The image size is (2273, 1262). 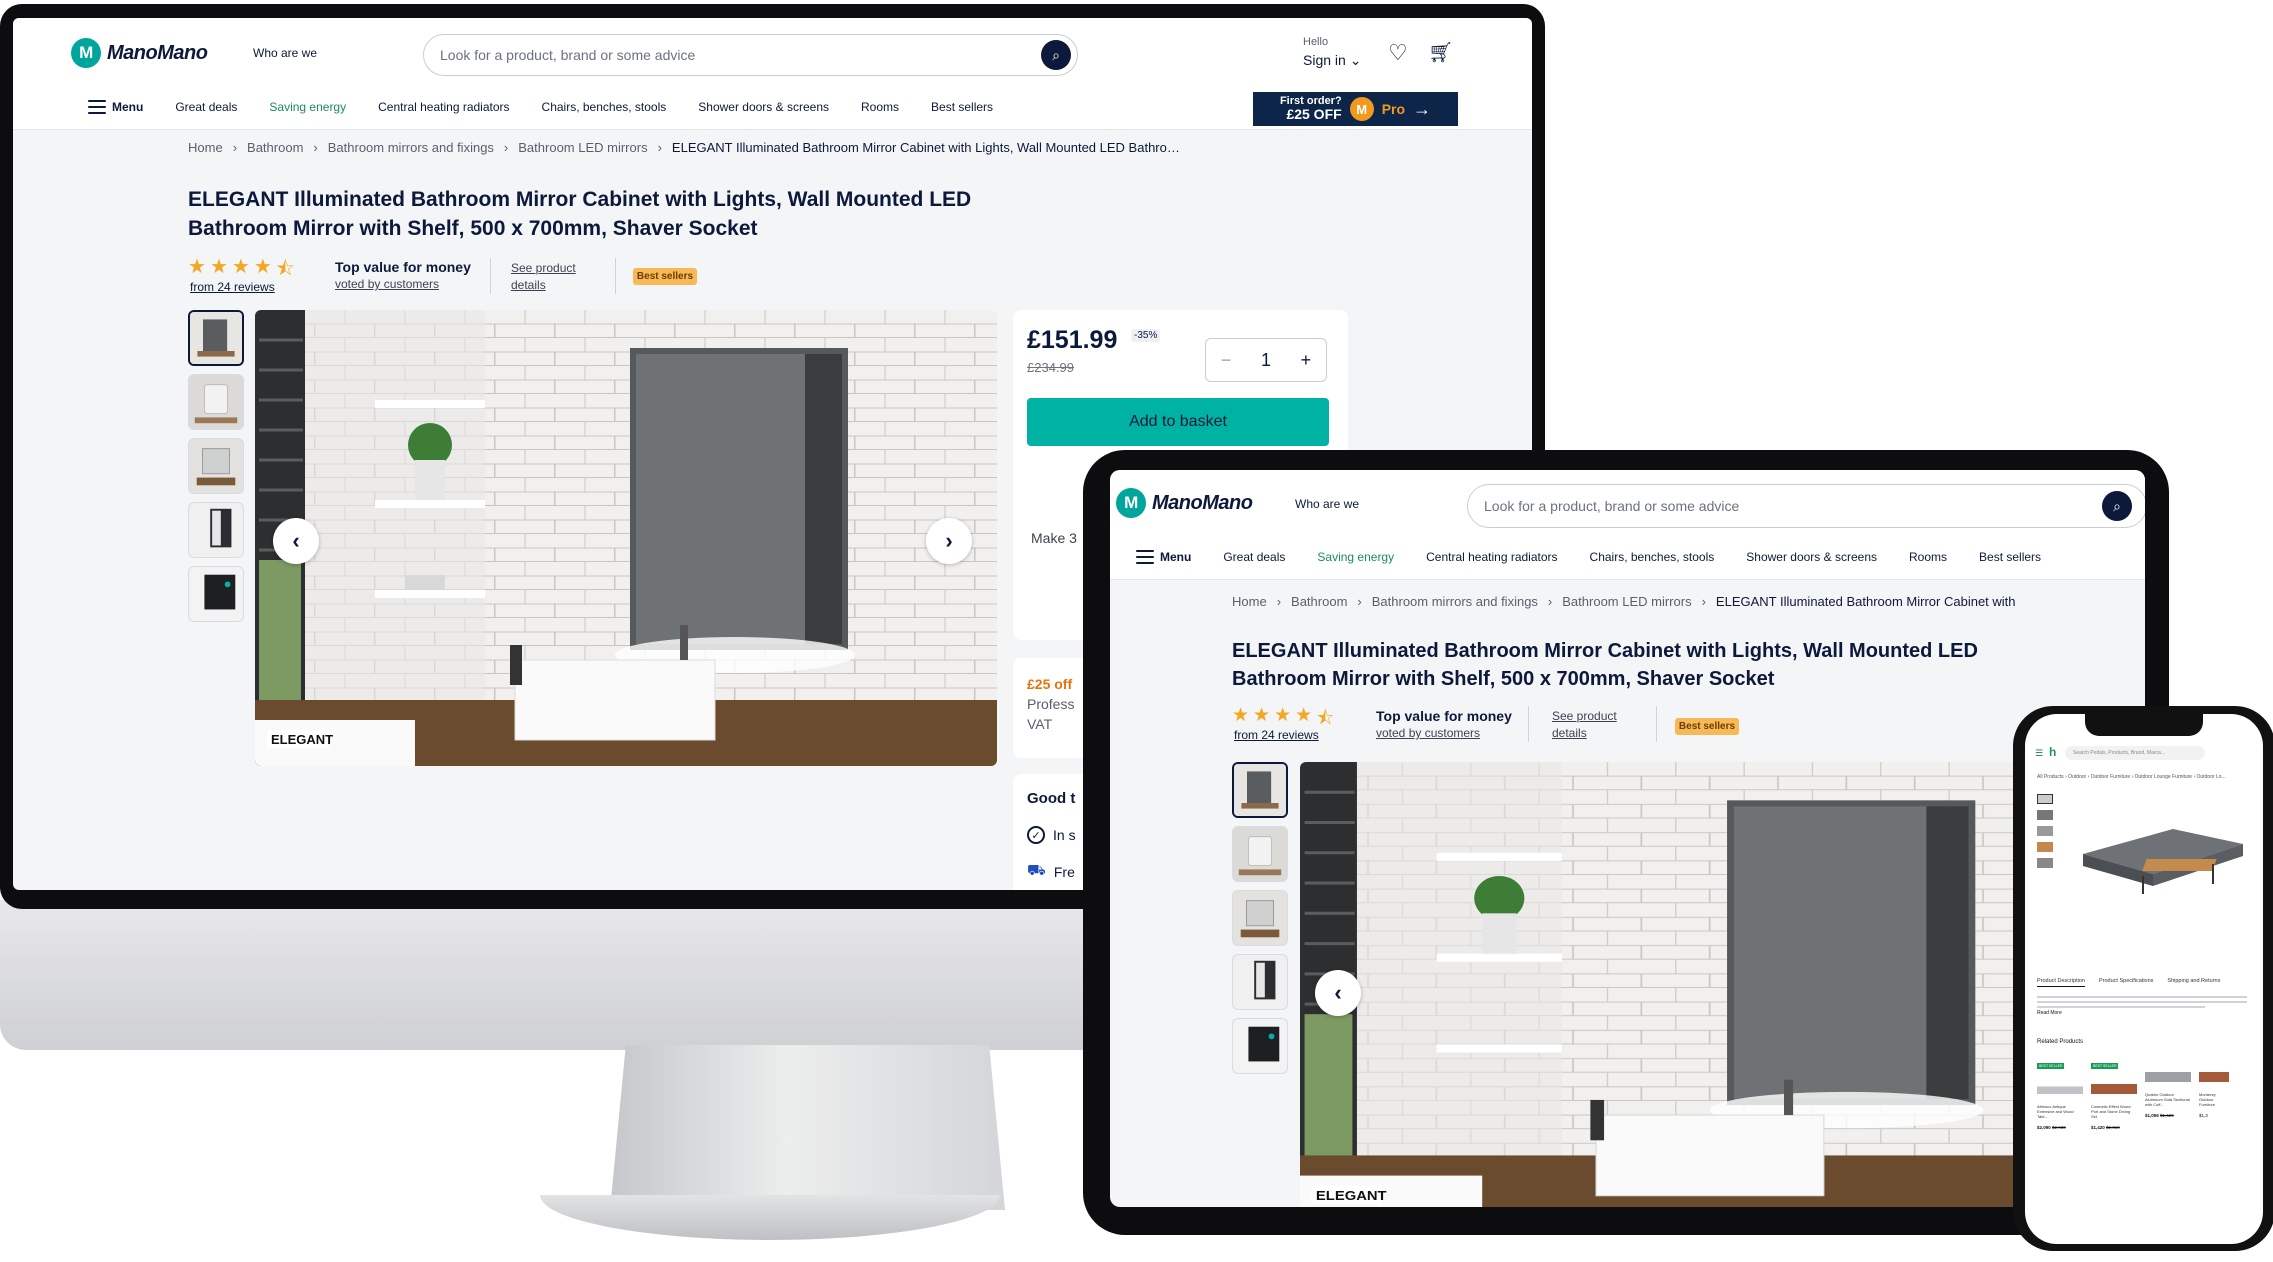 What do you see at coordinates (1355, 109) in the screenshot?
I see `pro-banner: First order? £25 OFF M Pro →` at bounding box center [1355, 109].